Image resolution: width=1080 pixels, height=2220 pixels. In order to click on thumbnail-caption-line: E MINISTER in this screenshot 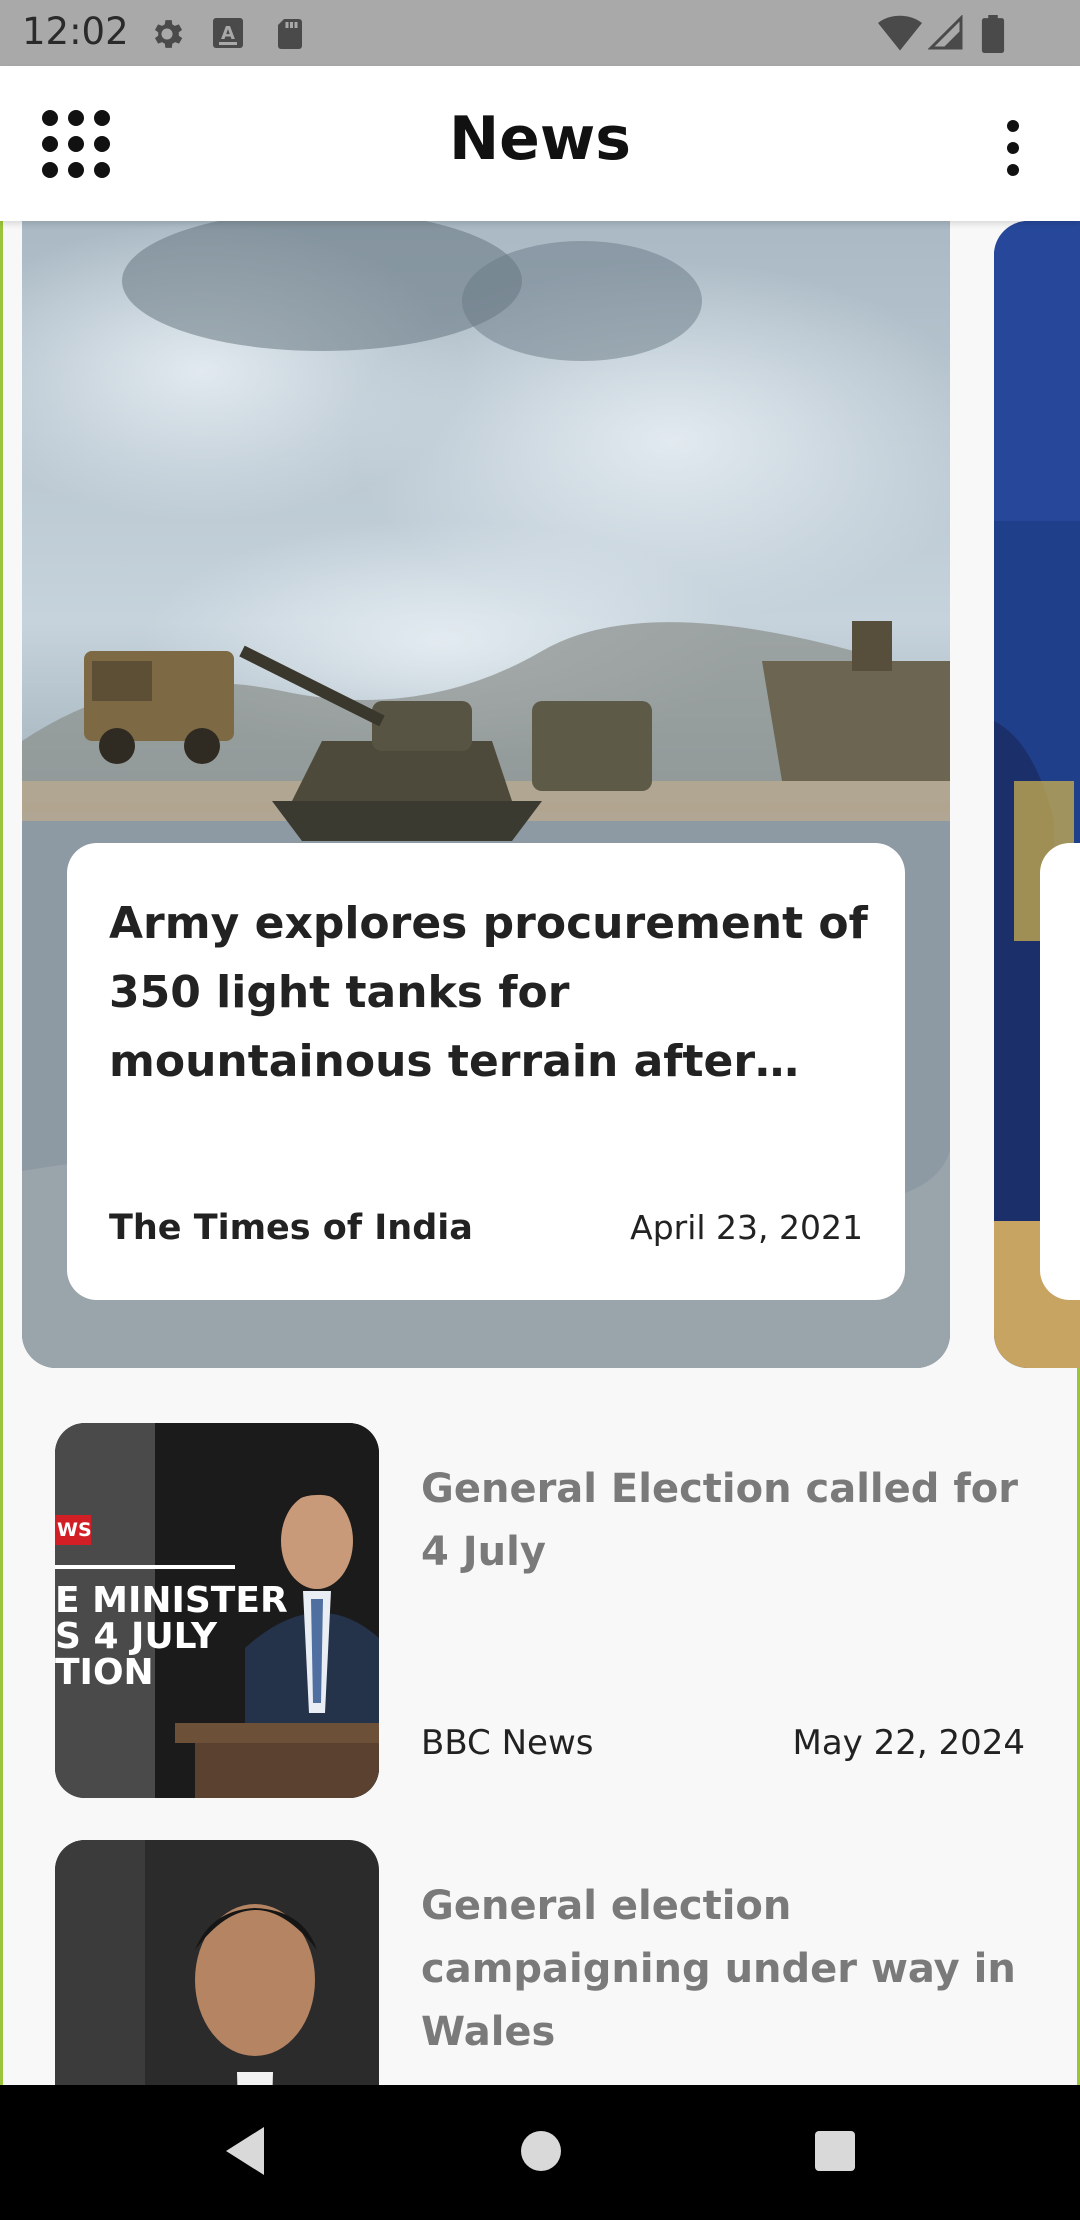, I will do `click(171, 1600)`.